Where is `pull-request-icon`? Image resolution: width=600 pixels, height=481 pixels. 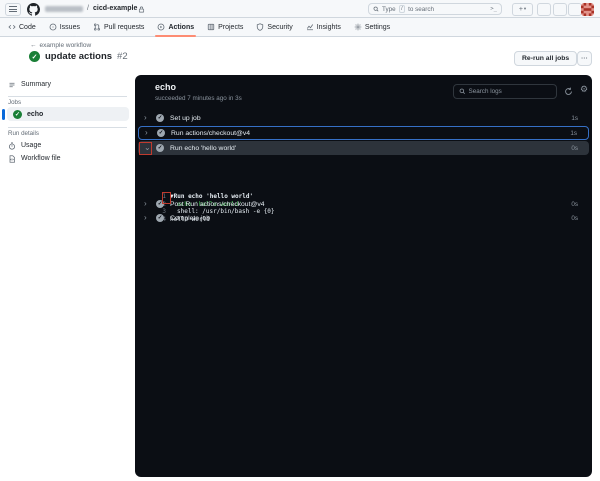
pull-request-icon is located at coordinates (97, 27).